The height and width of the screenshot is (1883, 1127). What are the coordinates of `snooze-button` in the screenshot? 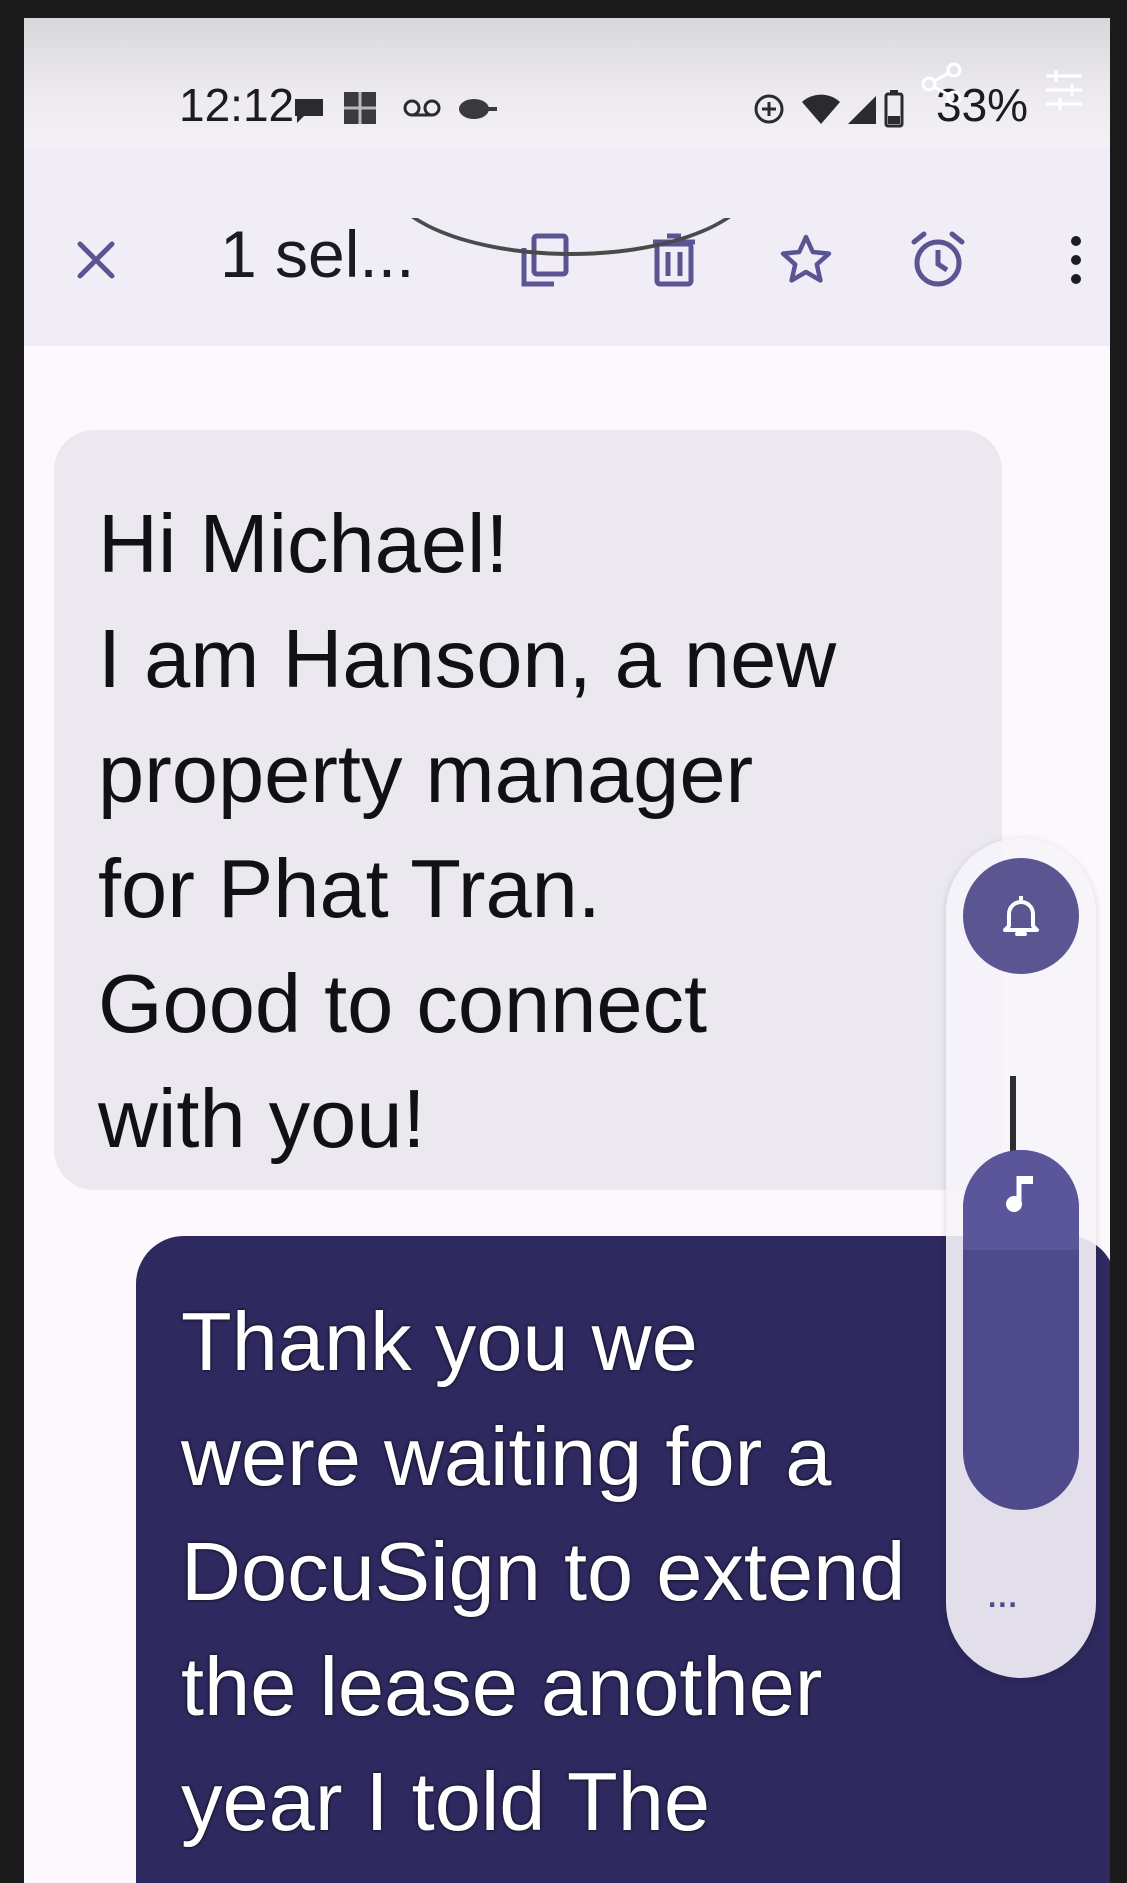 It's located at (938, 260).